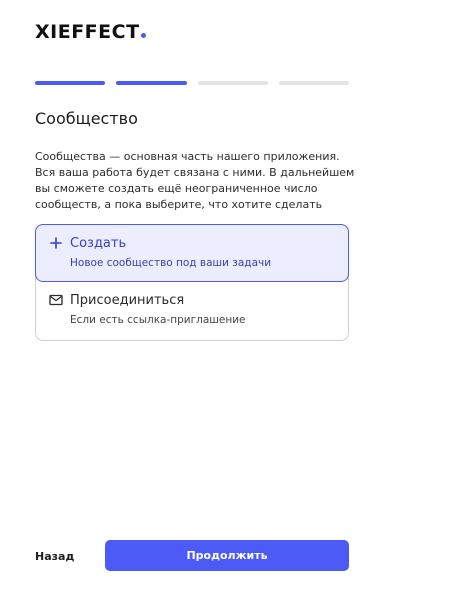  I want to click on back-button: Назад, so click(63, 556).